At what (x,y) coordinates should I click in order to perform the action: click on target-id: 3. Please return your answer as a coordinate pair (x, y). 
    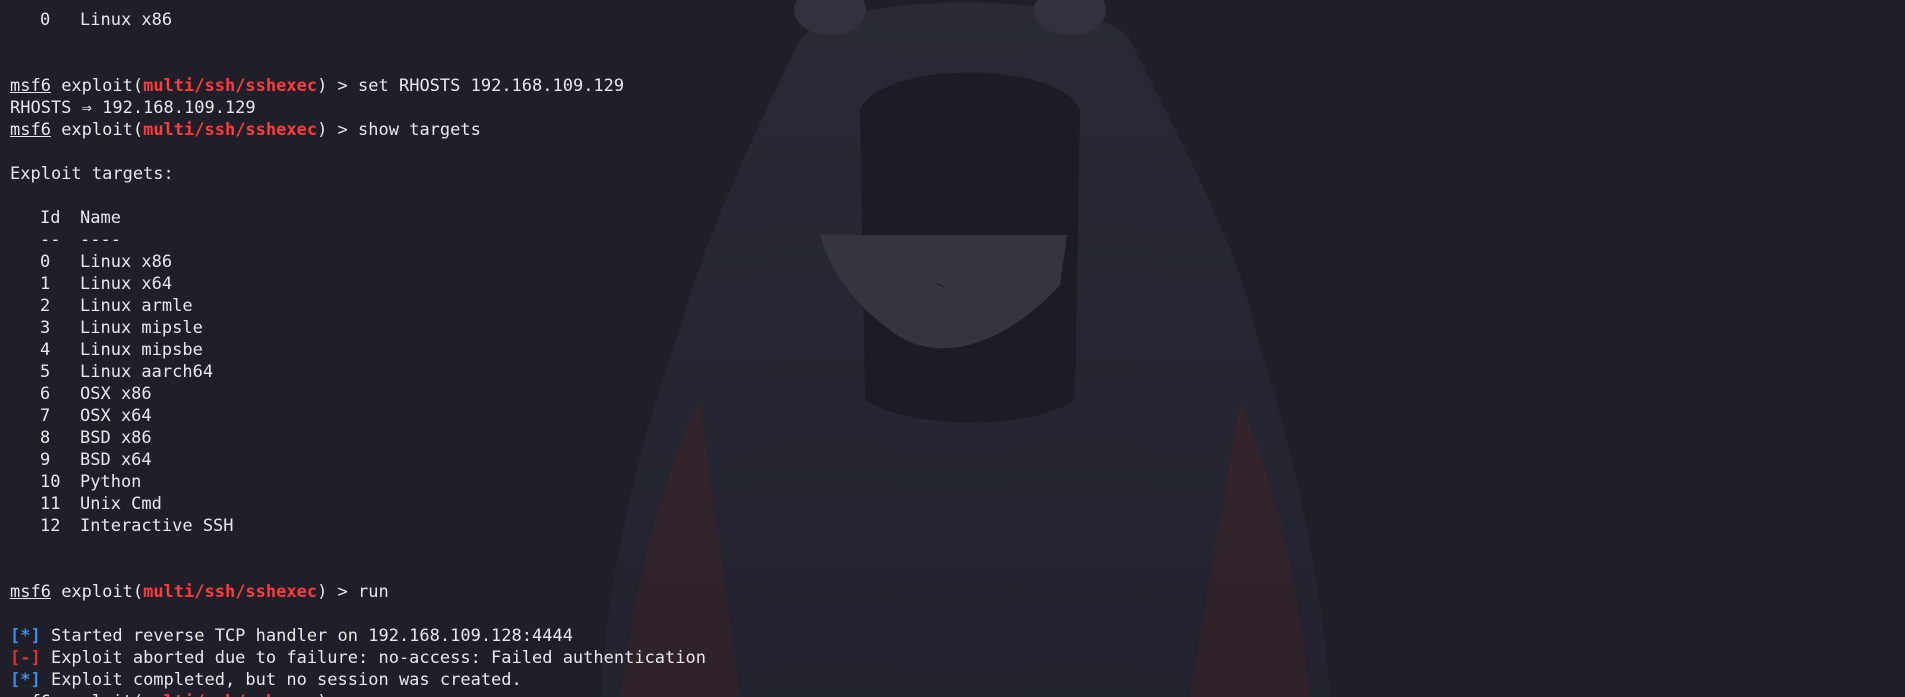
    Looking at the image, I should click on (45, 328).